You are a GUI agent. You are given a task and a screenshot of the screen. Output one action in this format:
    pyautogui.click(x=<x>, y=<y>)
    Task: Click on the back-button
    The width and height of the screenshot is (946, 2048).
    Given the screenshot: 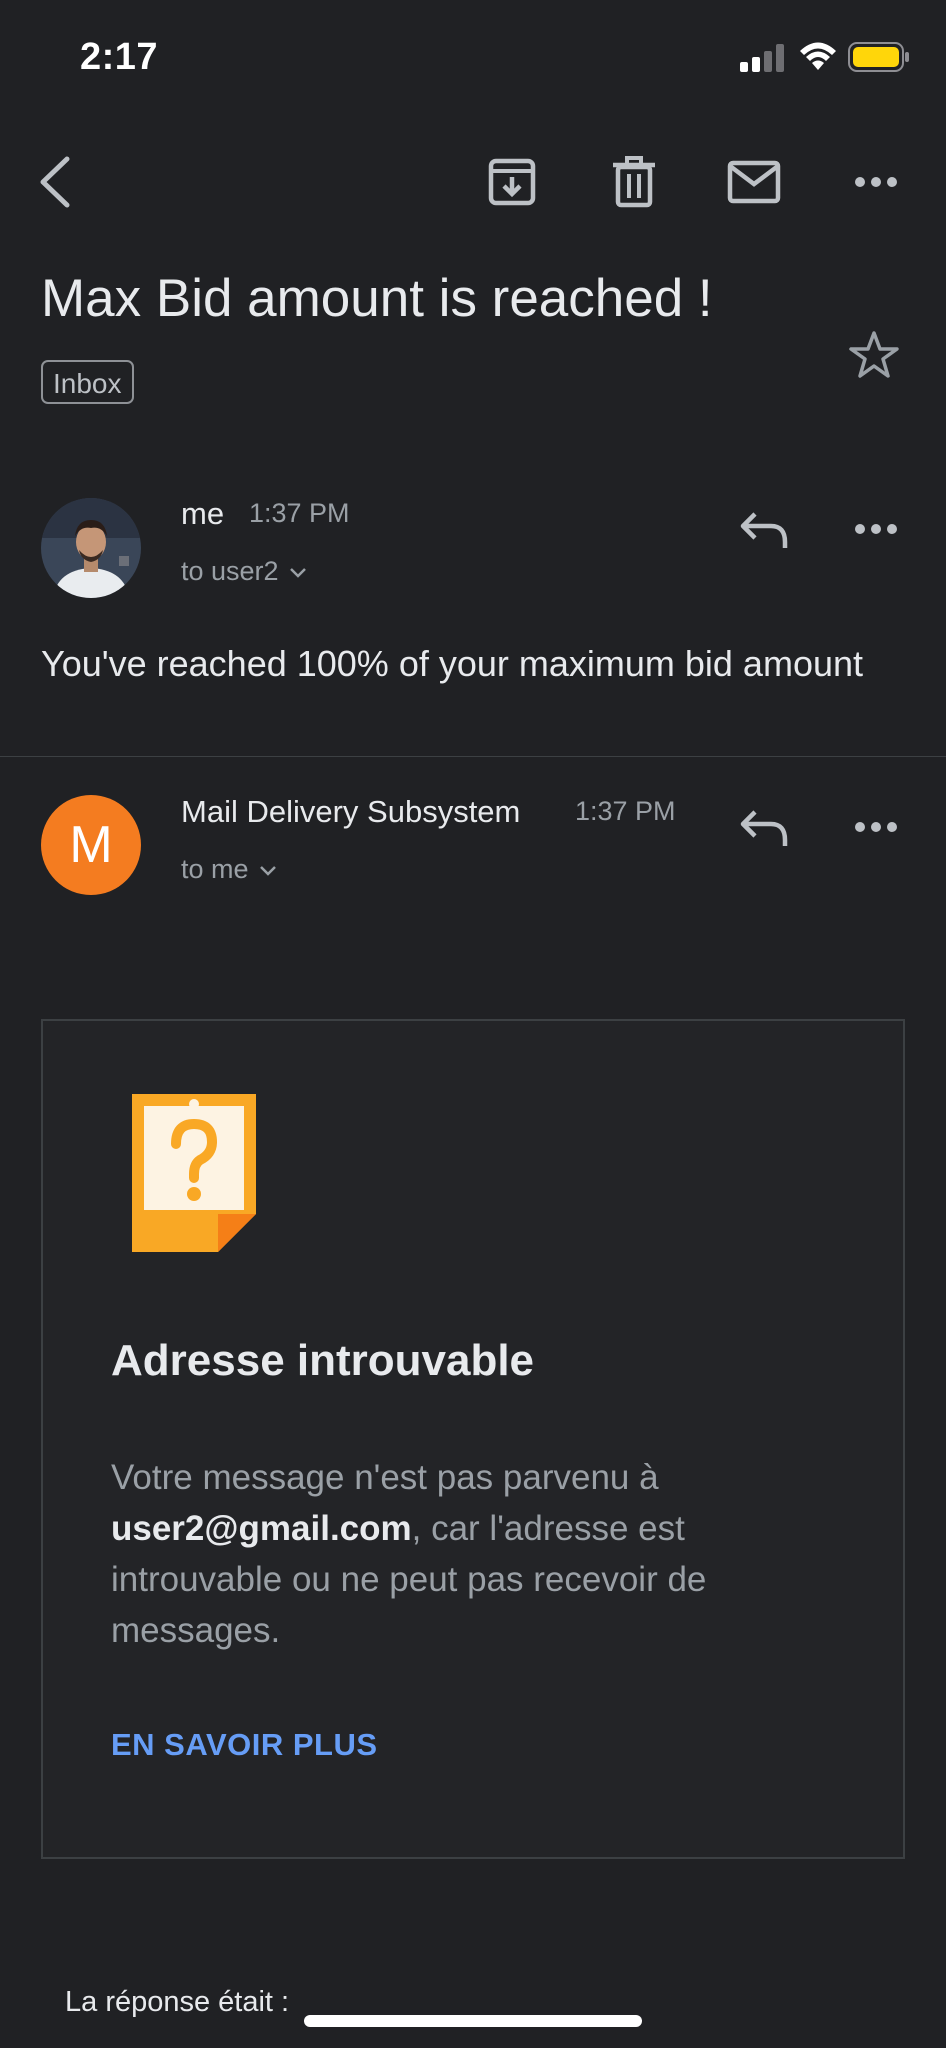 What is the action you would take?
    pyautogui.click(x=55, y=182)
    